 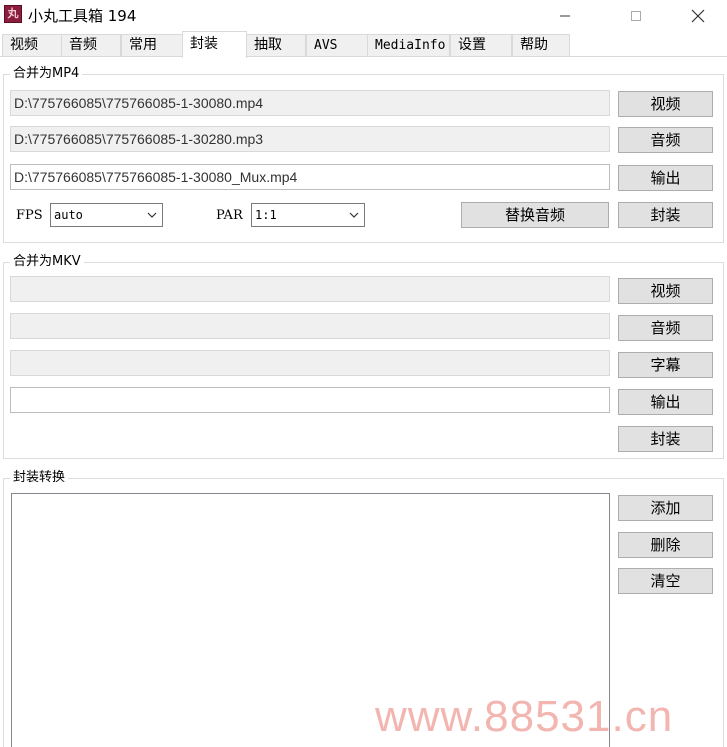 I want to click on mp4-mux-button: 封装, so click(x=665, y=215).